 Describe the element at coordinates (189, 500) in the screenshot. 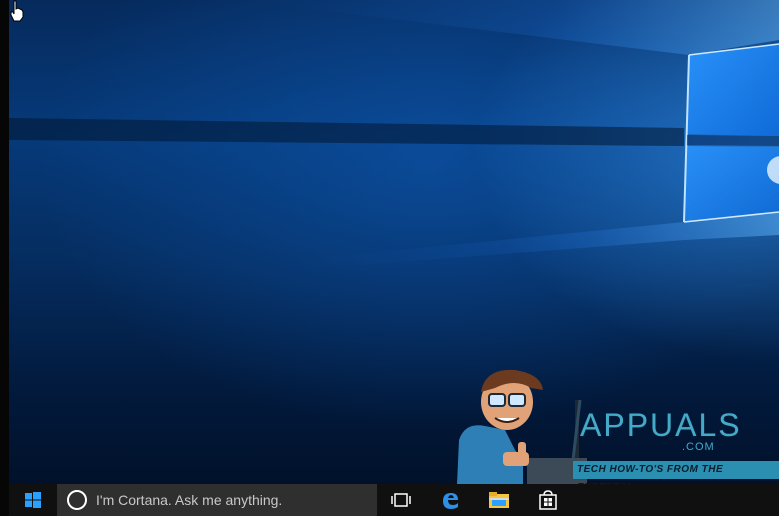

I see `search-placeholder: I'm Cortana. Ask me anything.` at that location.